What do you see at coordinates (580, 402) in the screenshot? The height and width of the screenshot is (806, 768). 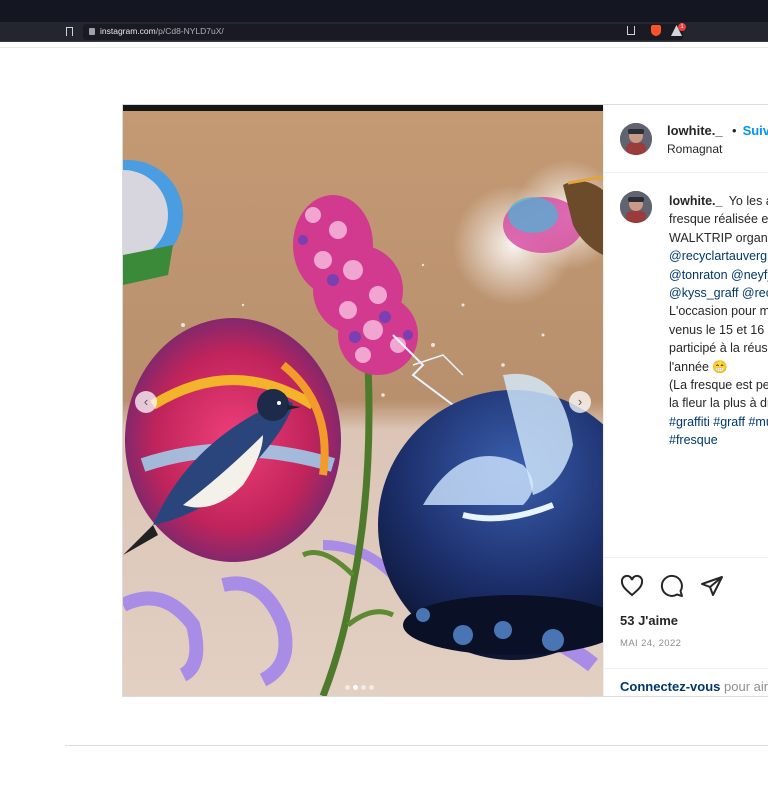 I see `chevron-right-icon: ›` at bounding box center [580, 402].